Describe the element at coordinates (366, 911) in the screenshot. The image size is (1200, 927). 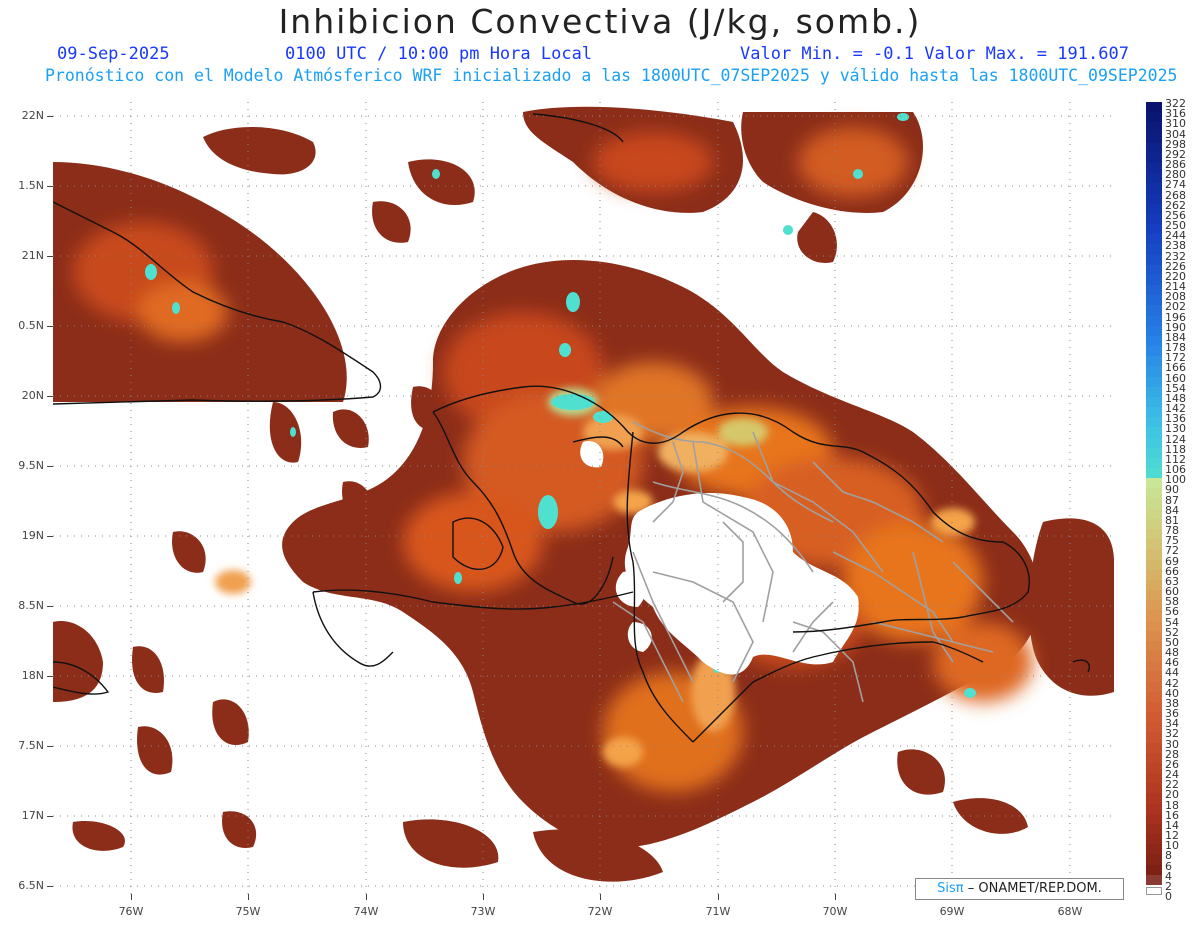
I see `lon-label-2: 74W` at that location.